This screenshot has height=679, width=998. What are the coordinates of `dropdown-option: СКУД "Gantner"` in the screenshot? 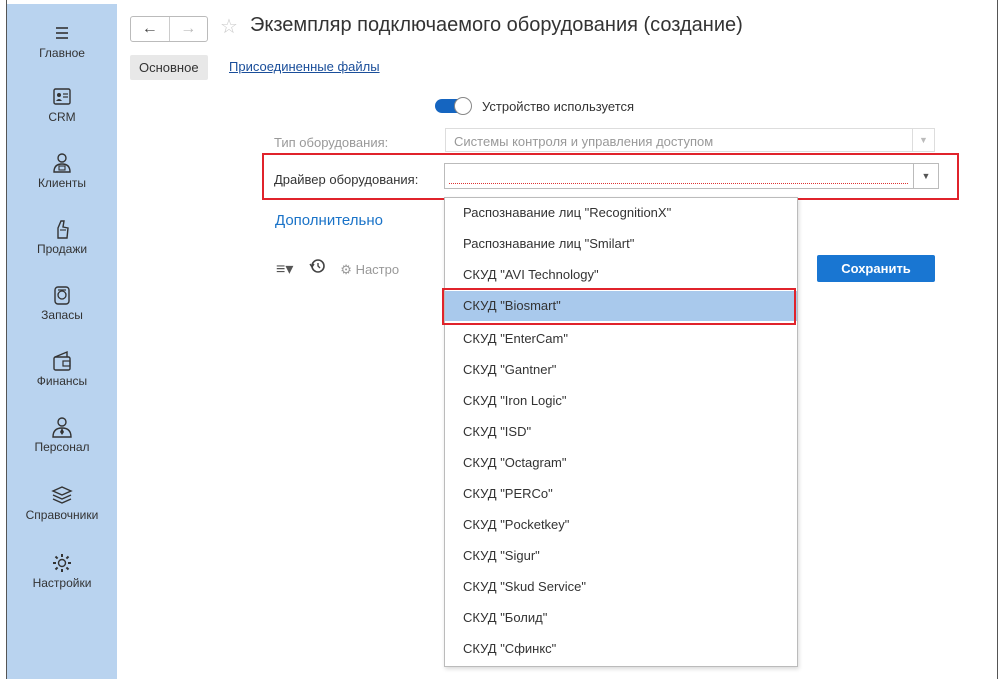 It's located at (621, 370).